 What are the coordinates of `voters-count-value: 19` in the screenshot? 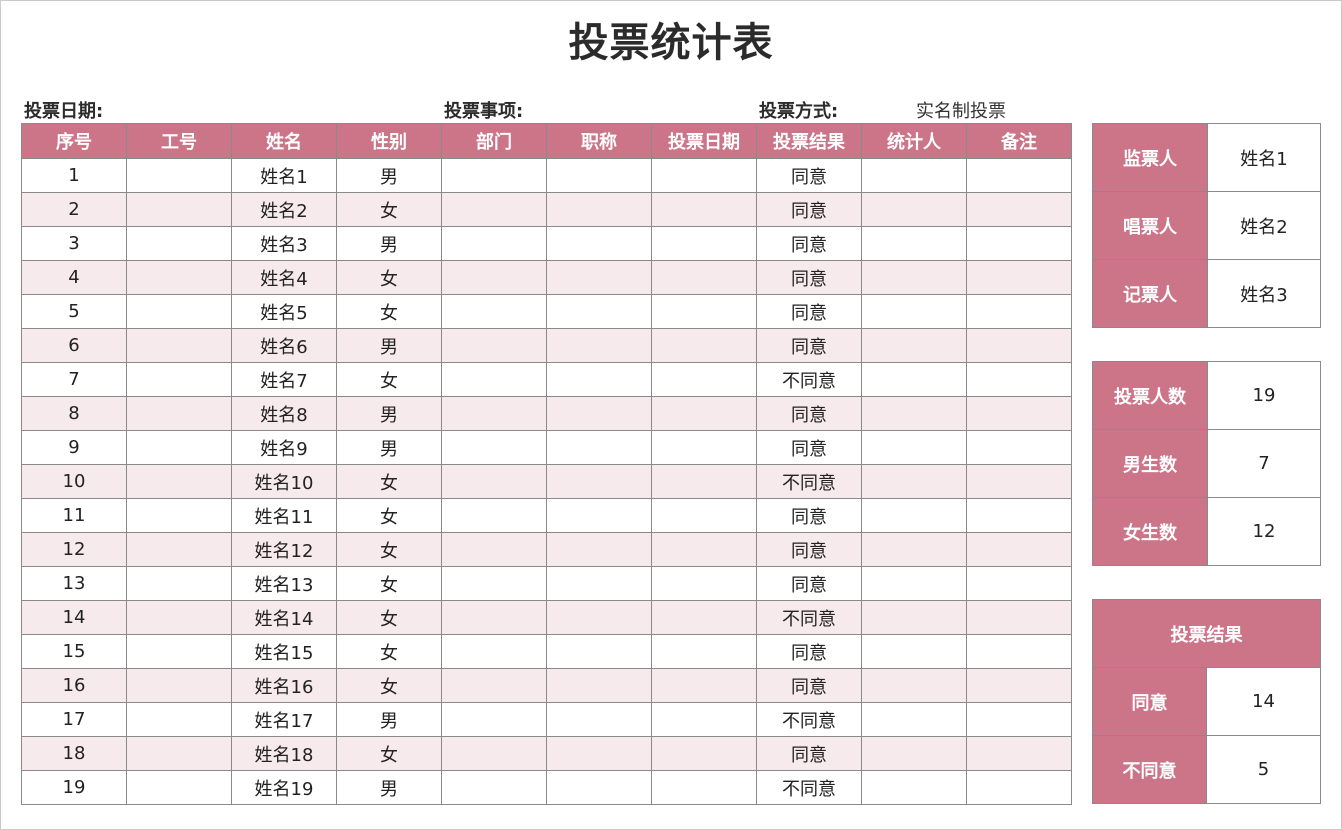 It's located at (1264, 395).